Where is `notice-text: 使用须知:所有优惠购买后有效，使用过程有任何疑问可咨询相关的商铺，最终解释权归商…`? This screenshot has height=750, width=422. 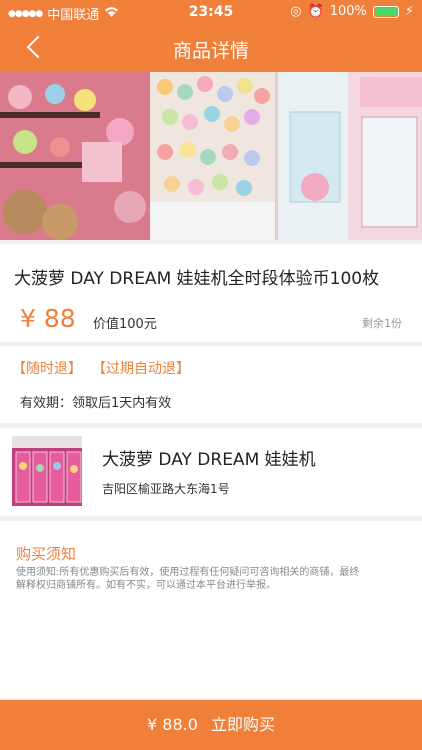 notice-text: 使用须知:所有优惠购买后有效，使用过程有任何疑问可咨询相关的商铺，最终解释权归商… is located at coordinates (188, 579).